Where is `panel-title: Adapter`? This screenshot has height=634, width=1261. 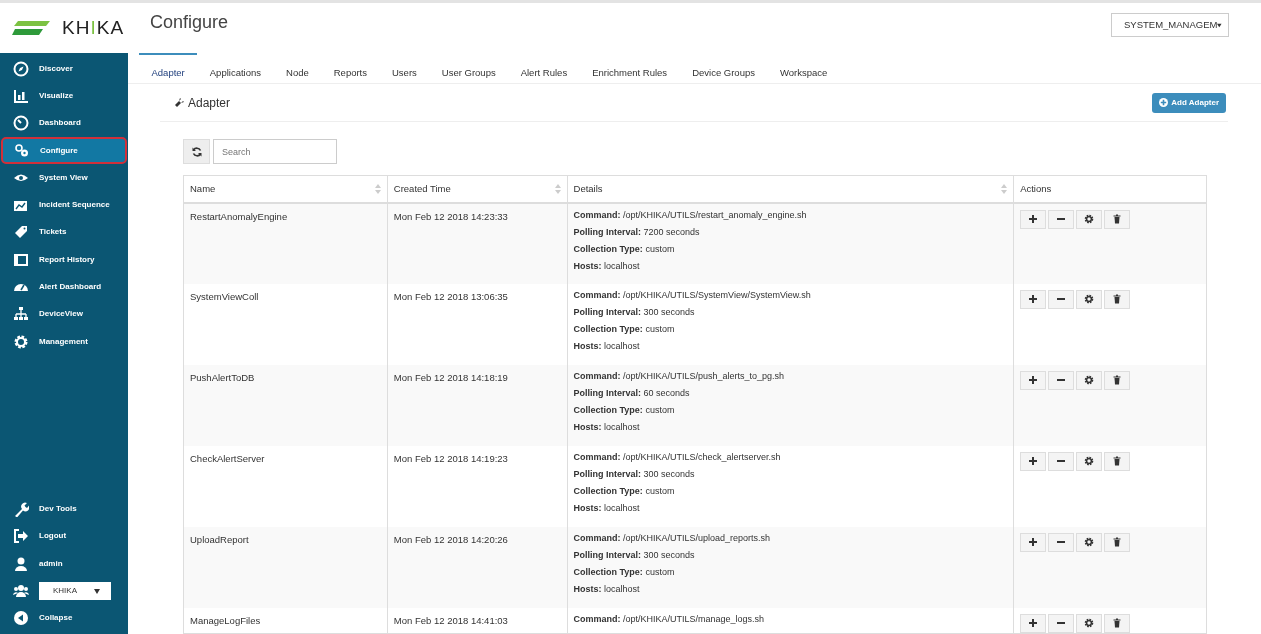
panel-title: Adapter is located at coordinates (201, 102).